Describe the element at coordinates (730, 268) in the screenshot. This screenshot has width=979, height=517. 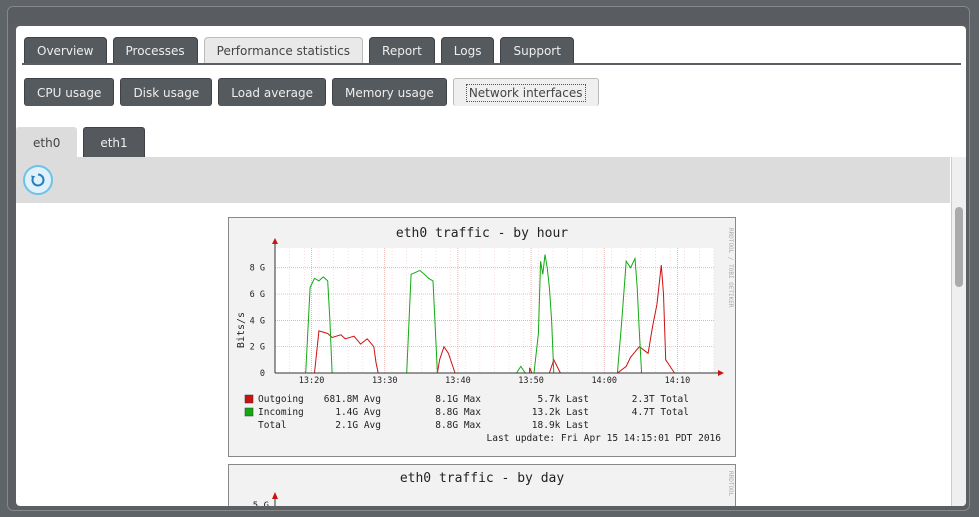
I see `chart-side-label: RRDTOOL / TOBI OETIKER` at that location.